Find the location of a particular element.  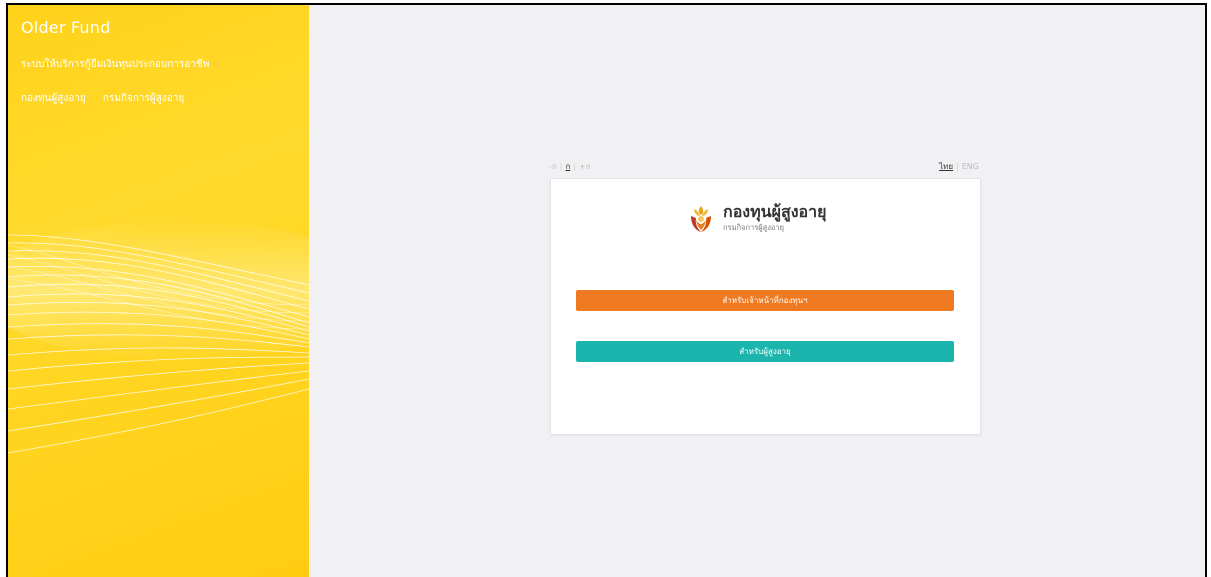

elder-login-button: สำหรับผู้สูงอายุ is located at coordinates (765, 351).